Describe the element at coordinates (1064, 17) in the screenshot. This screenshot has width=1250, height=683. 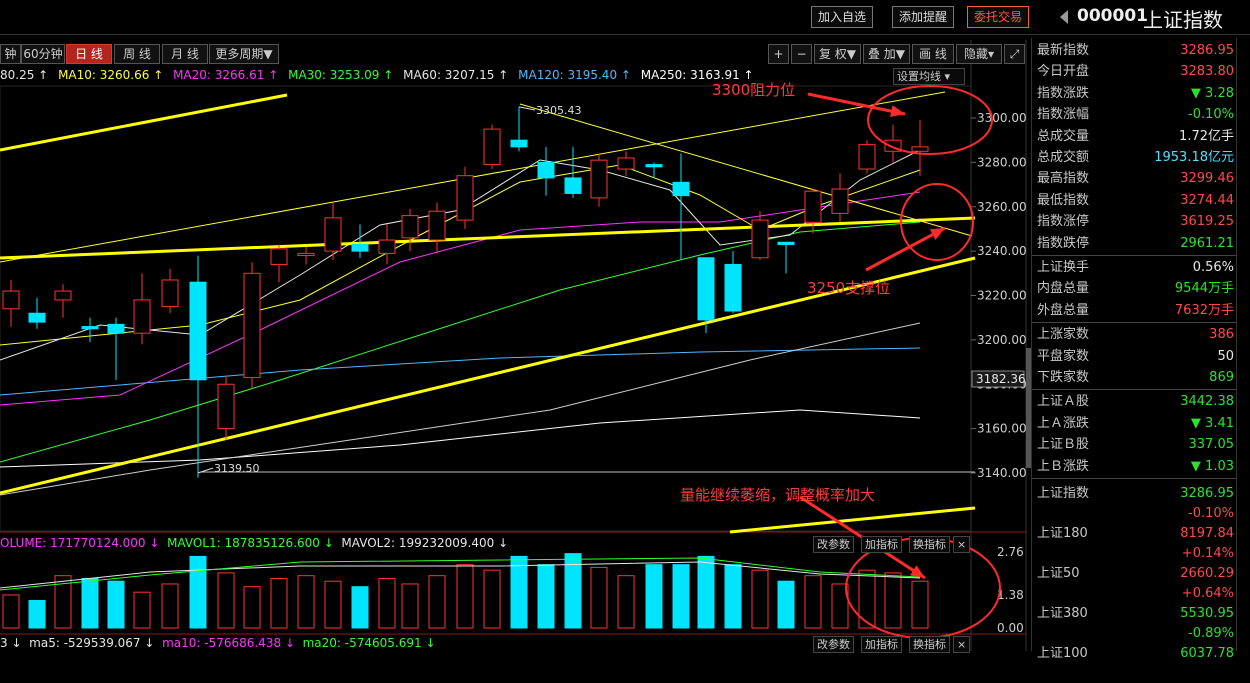
I see `previous-stock-icon` at that location.